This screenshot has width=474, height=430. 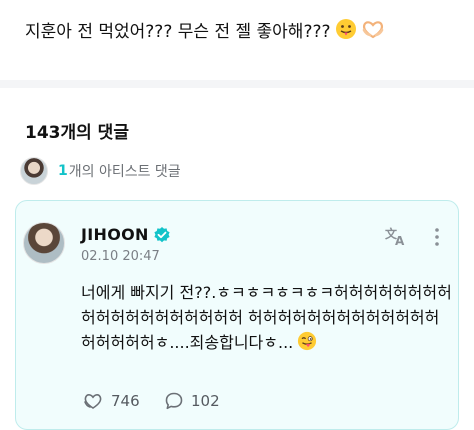 I want to click on tongue-emoji-icon, so click(x=346, y=32).